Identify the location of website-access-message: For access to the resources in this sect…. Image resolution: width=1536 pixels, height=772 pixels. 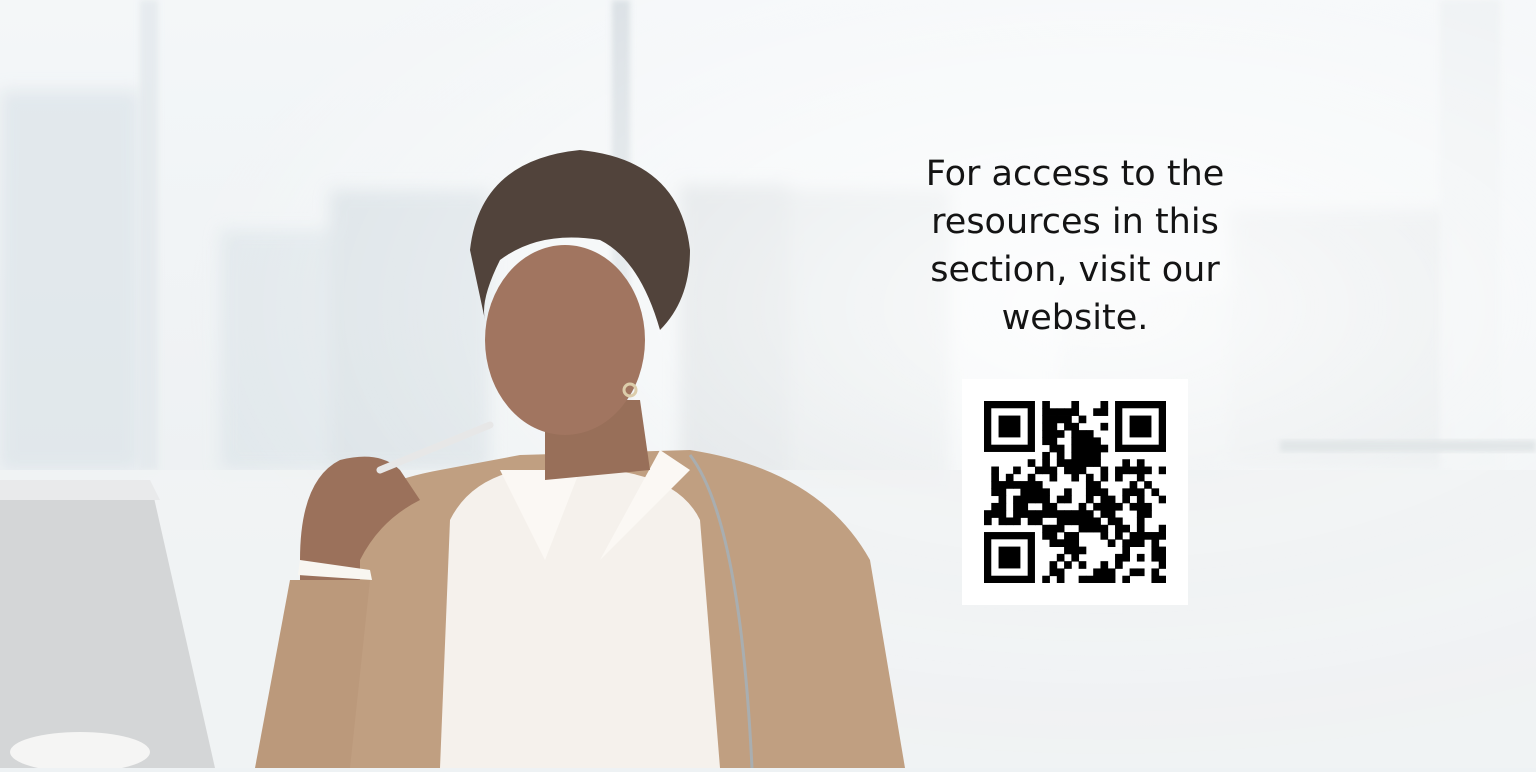
(1075, 246).